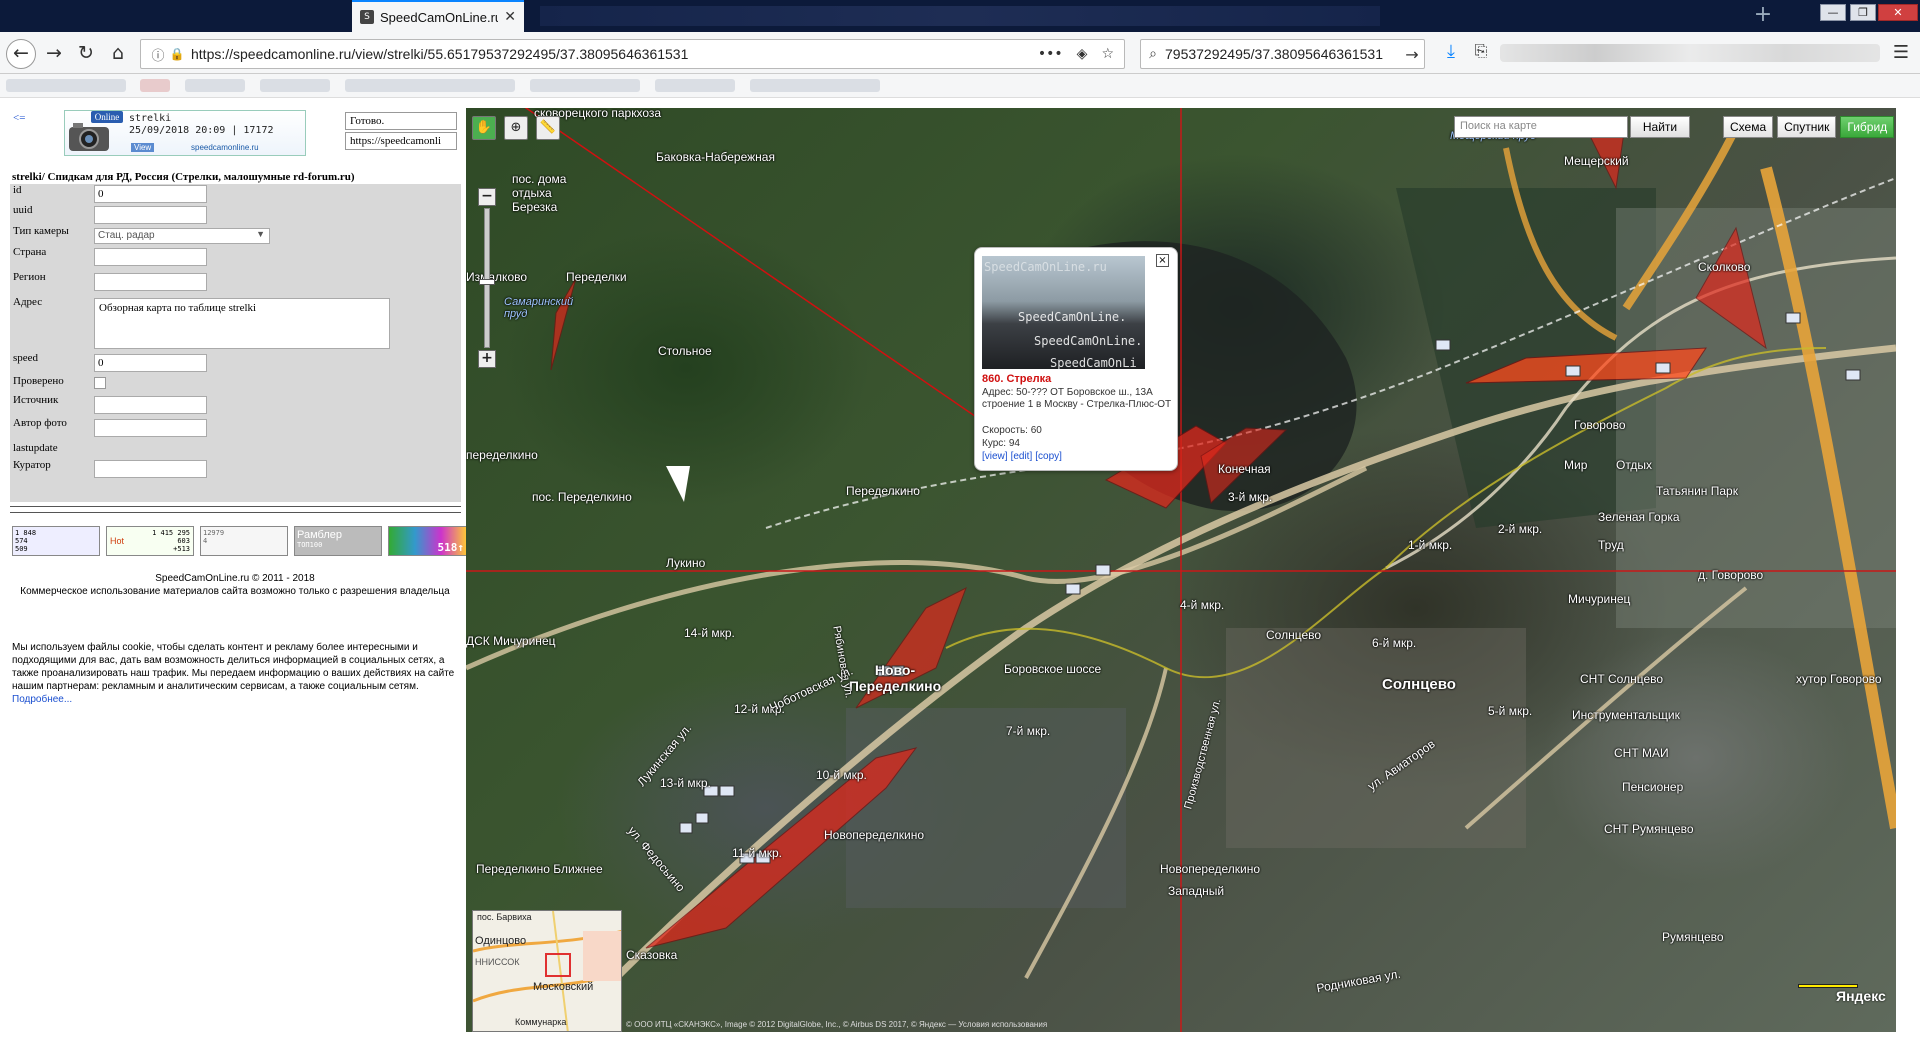 This screenshot has width=1920, height=1039. What do you see at coordinates (150, 541) in the screenshot?
I see `counter-hotlog: Hot 1 415 295 603 +513` at bounding box center [150, 541].